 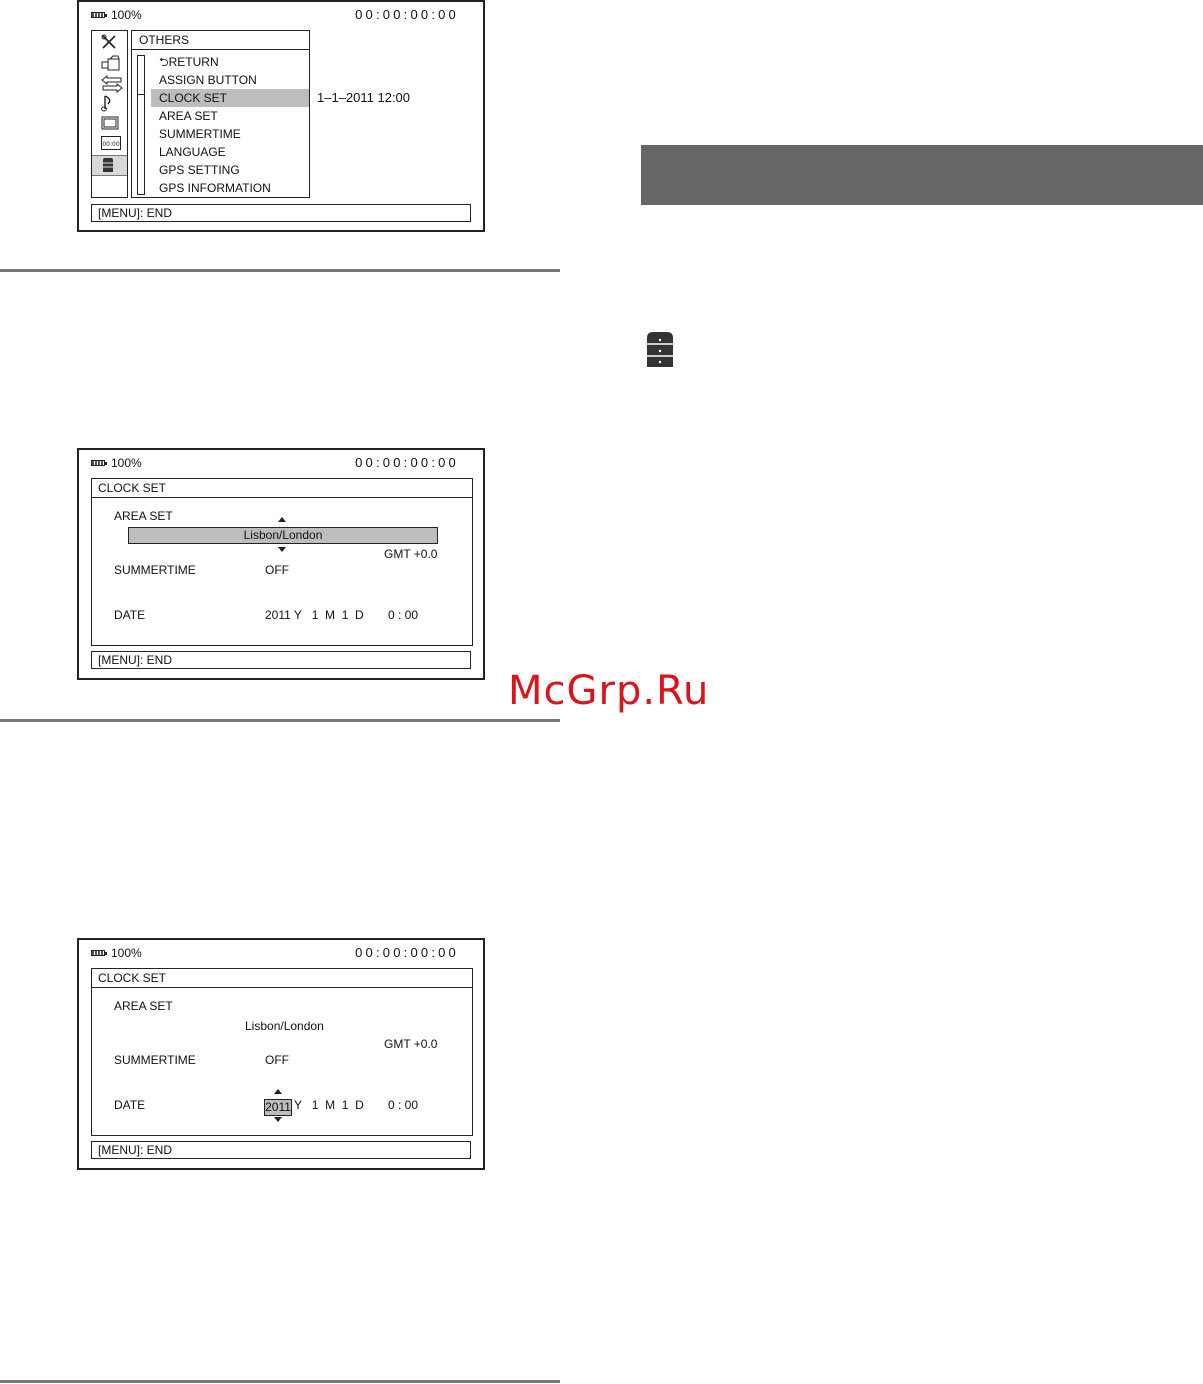 I want to click on camera-icon, so click(x=109, y=64).